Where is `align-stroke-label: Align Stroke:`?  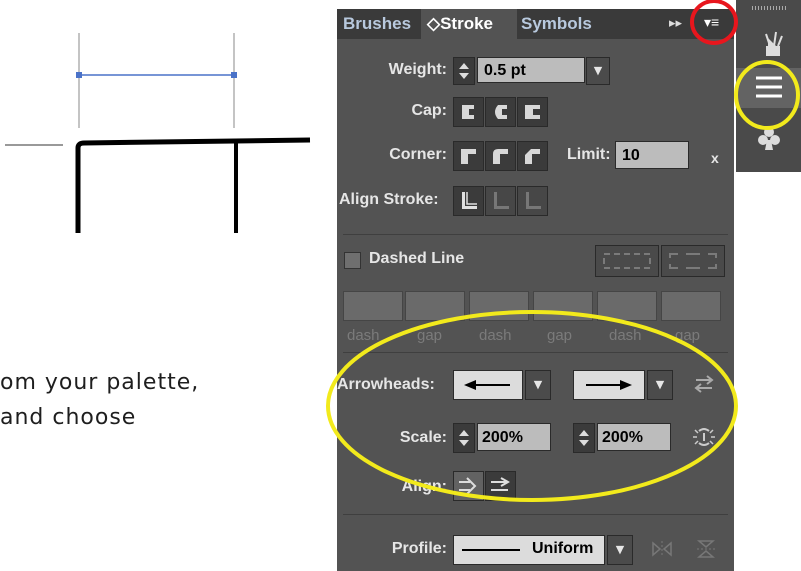
align-stroke-label: Align Stroke: is located at coordinates (389, 199).